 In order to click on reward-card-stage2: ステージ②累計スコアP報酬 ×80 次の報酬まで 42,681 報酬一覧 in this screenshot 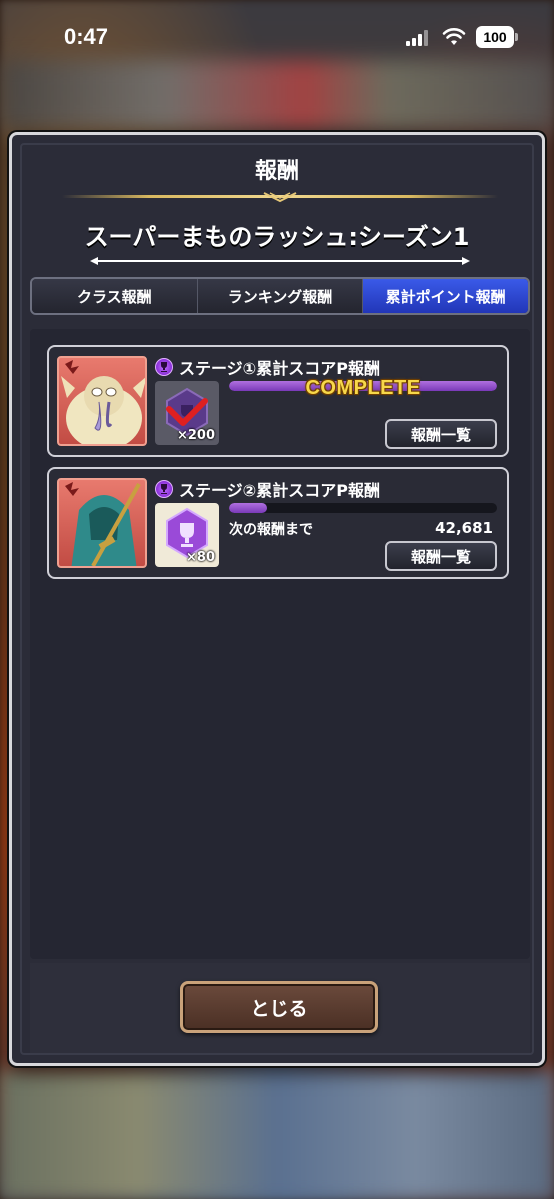, I will do `click(278, 523)`.